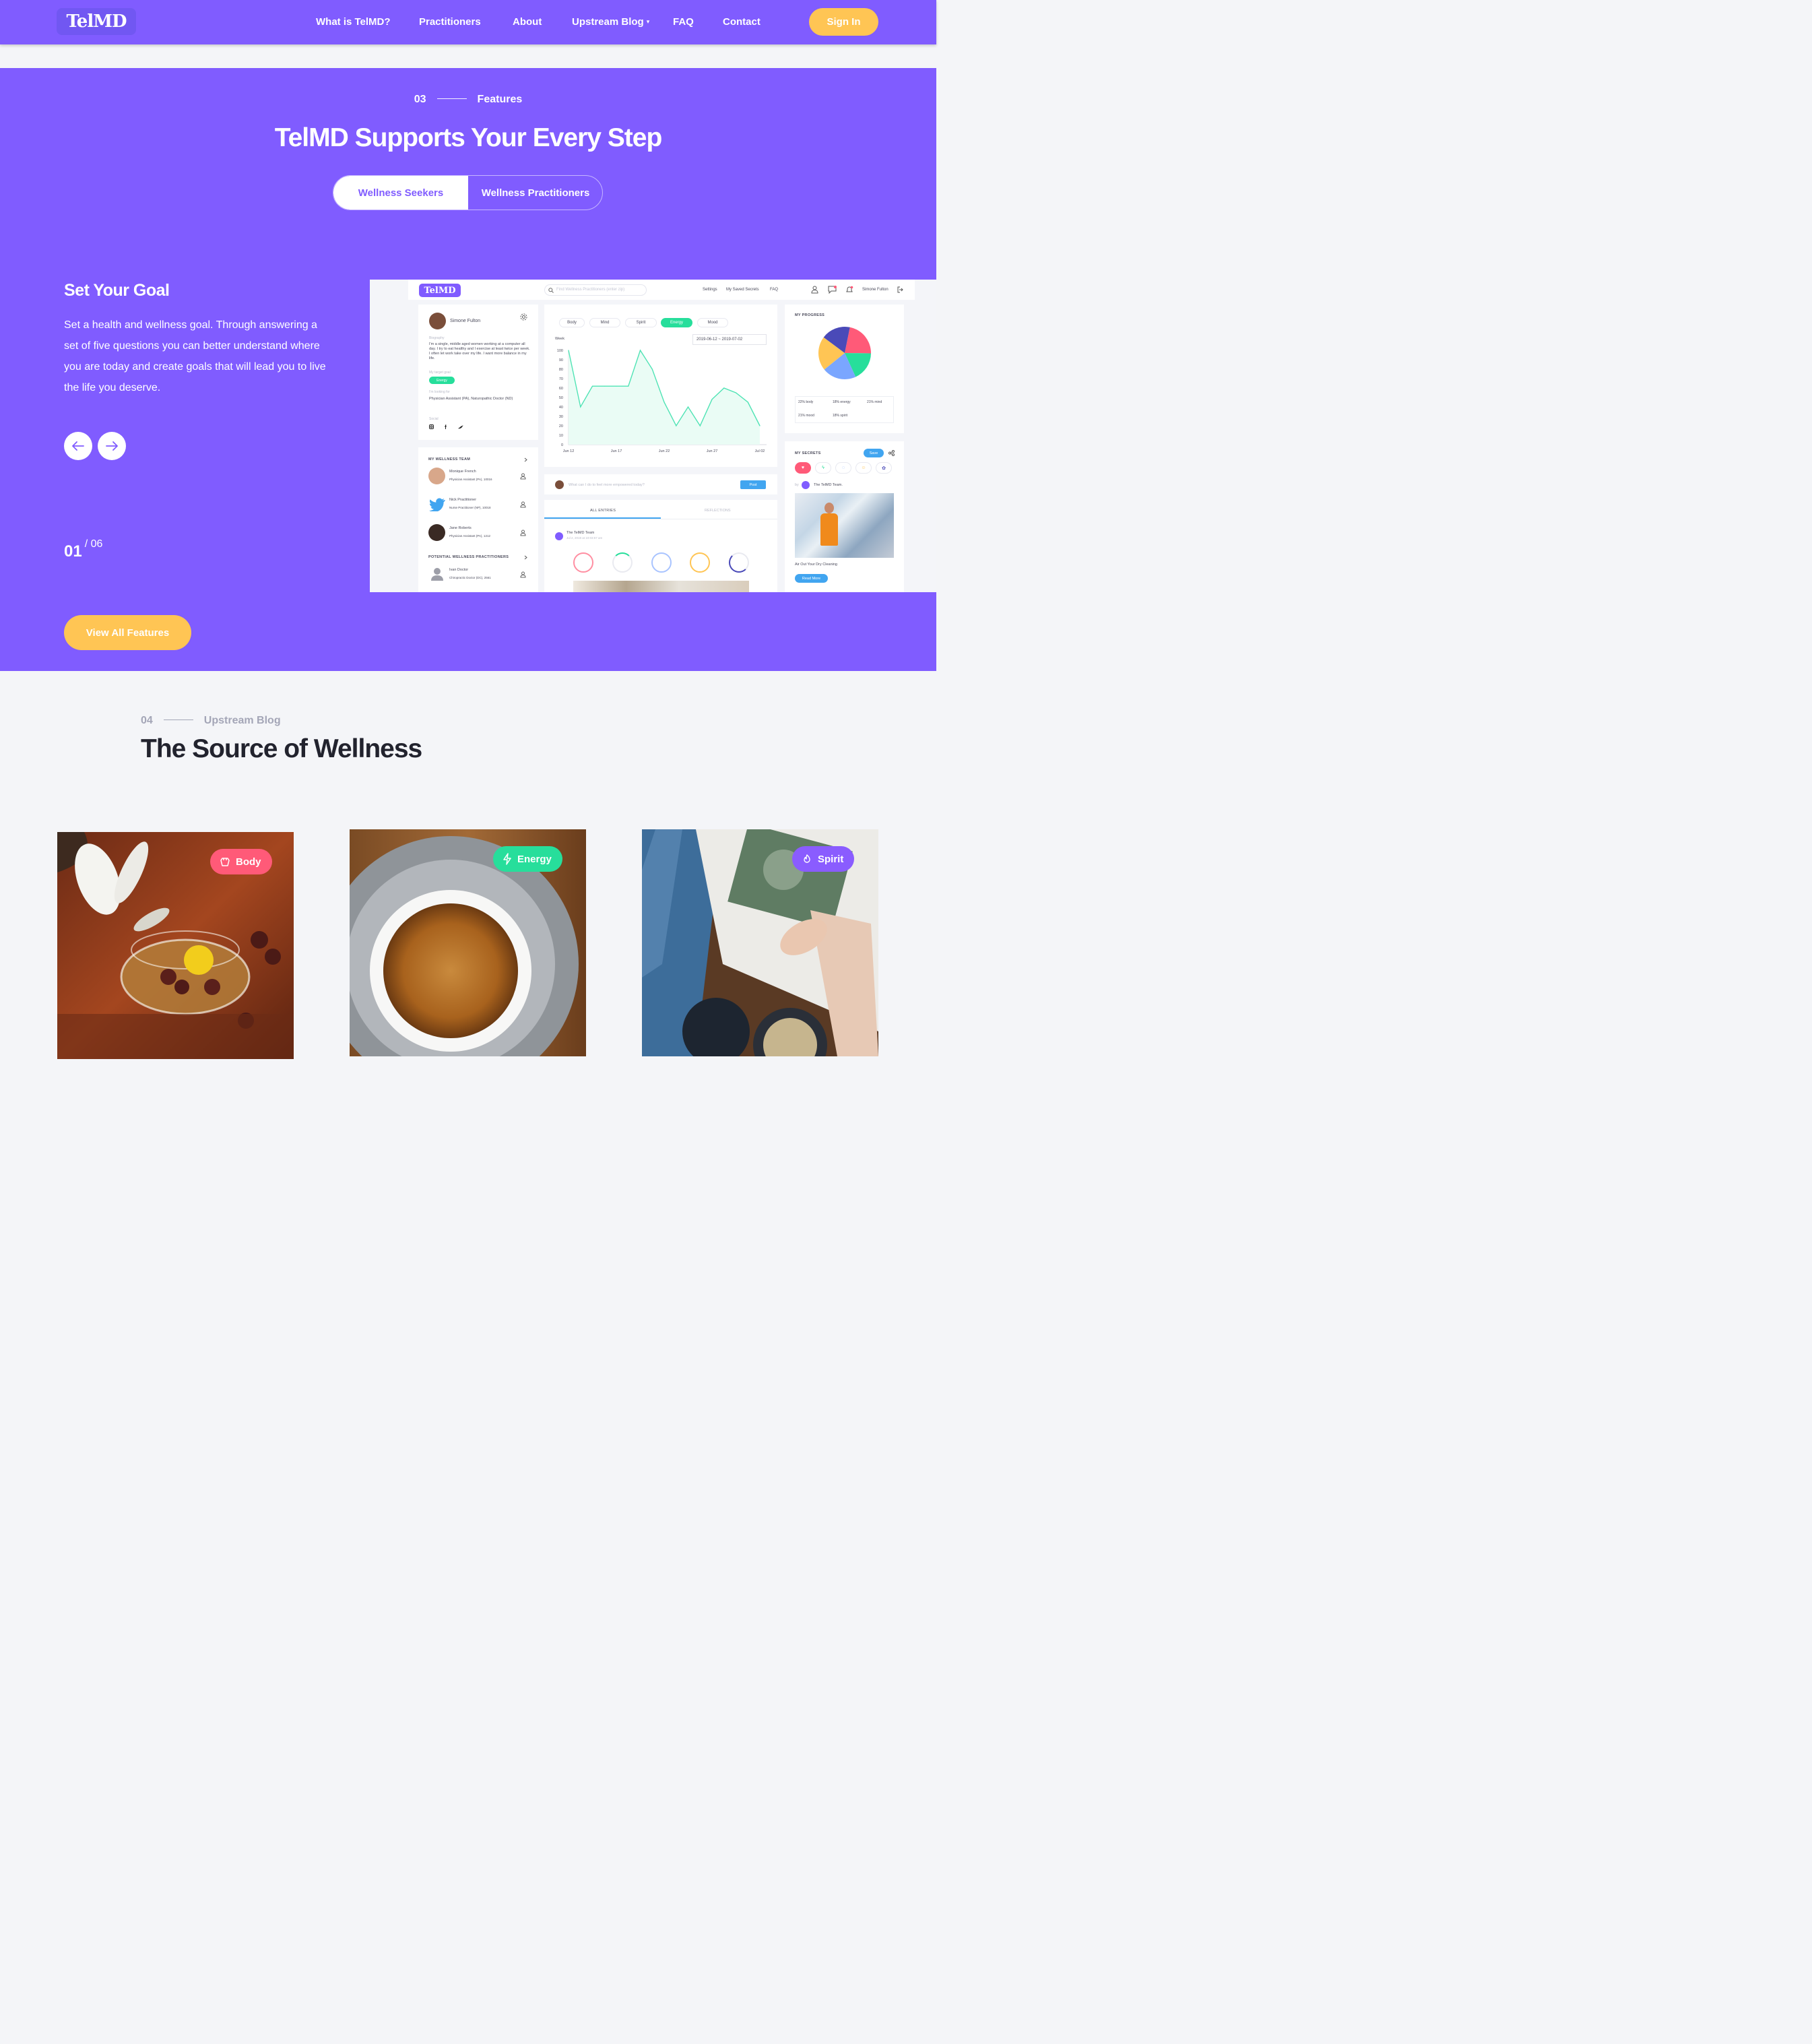 The image size is (1812, 2044). What do you see at coordinates (810, 315) in the screenshot?
I see `progress-title: MY PROGRESS` at bounding box center [810, 315].